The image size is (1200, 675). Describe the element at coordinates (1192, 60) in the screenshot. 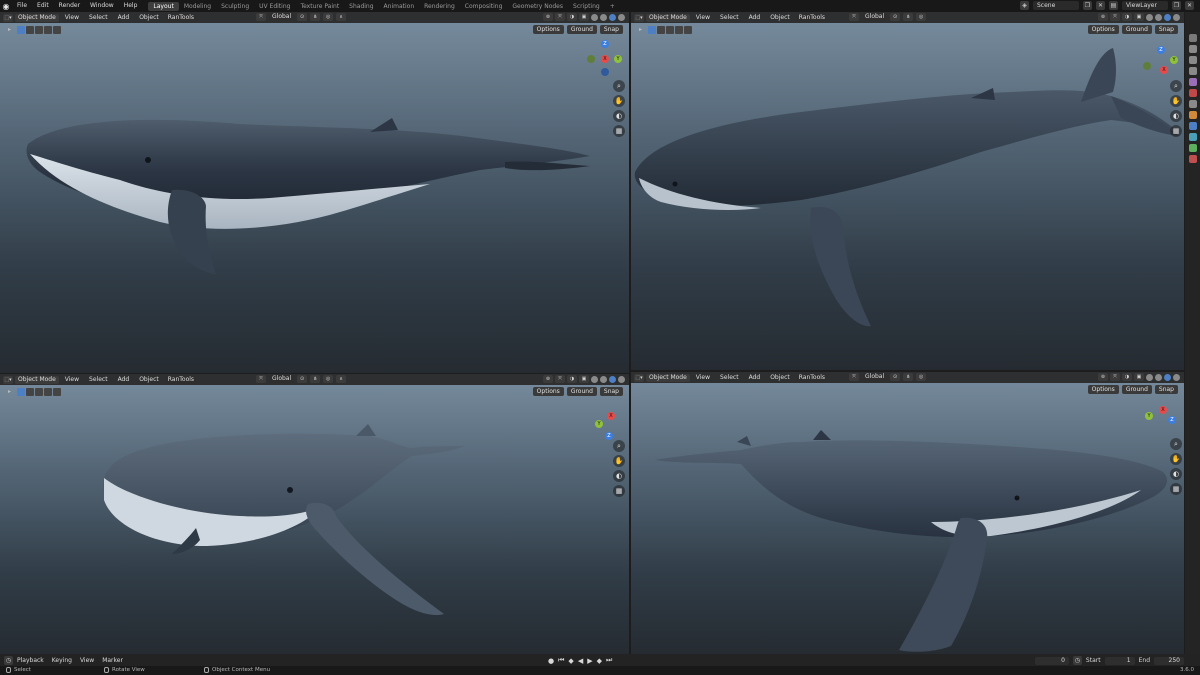

I see `output-properties-icon` at that location.